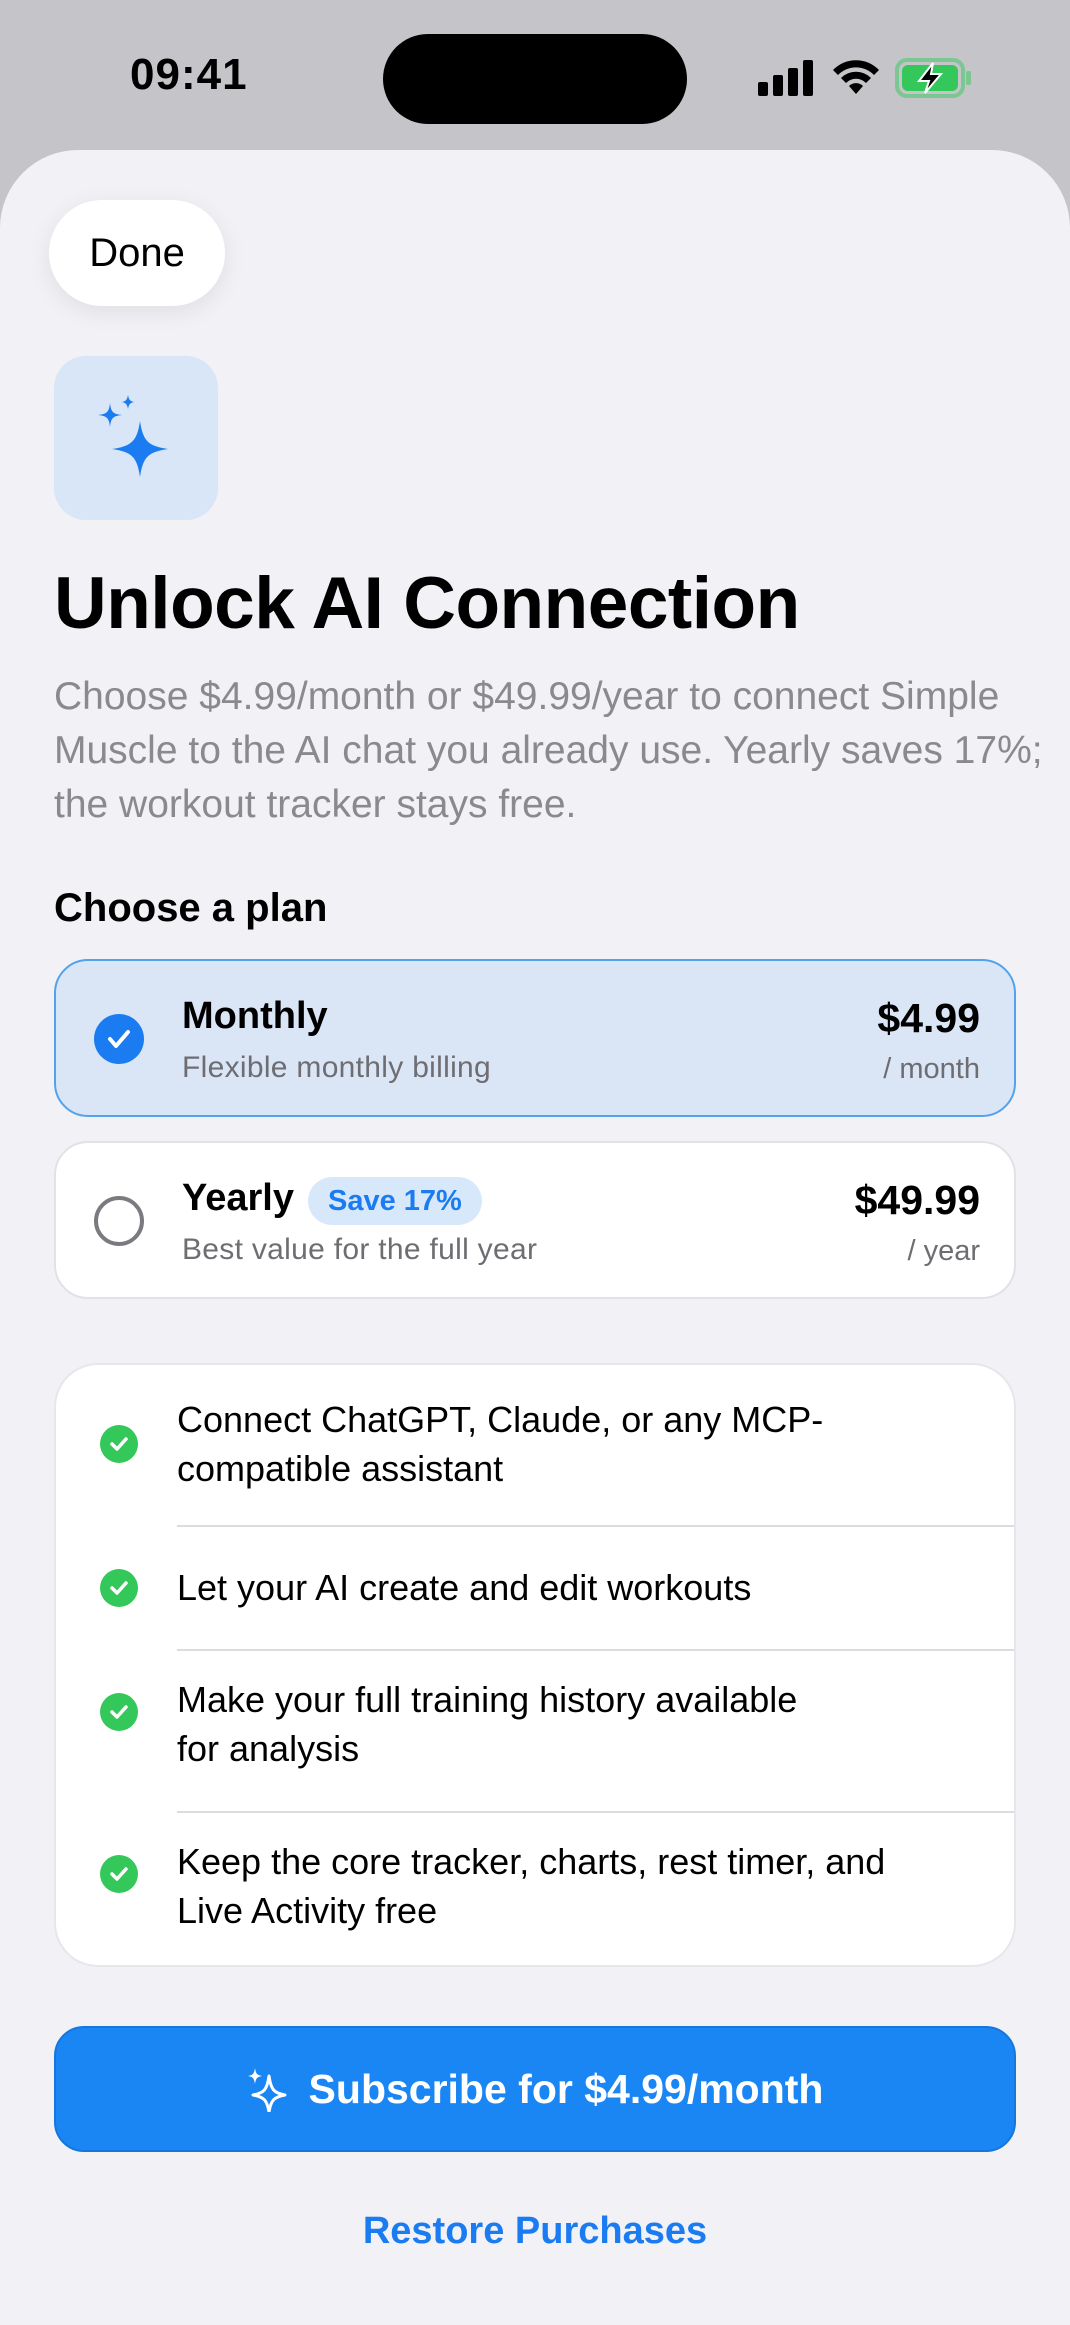 The width and height of the screenshot is (1070, 2325). I want to click on feature-item: Let your AI create and edit workouts, so click(535, 1588).